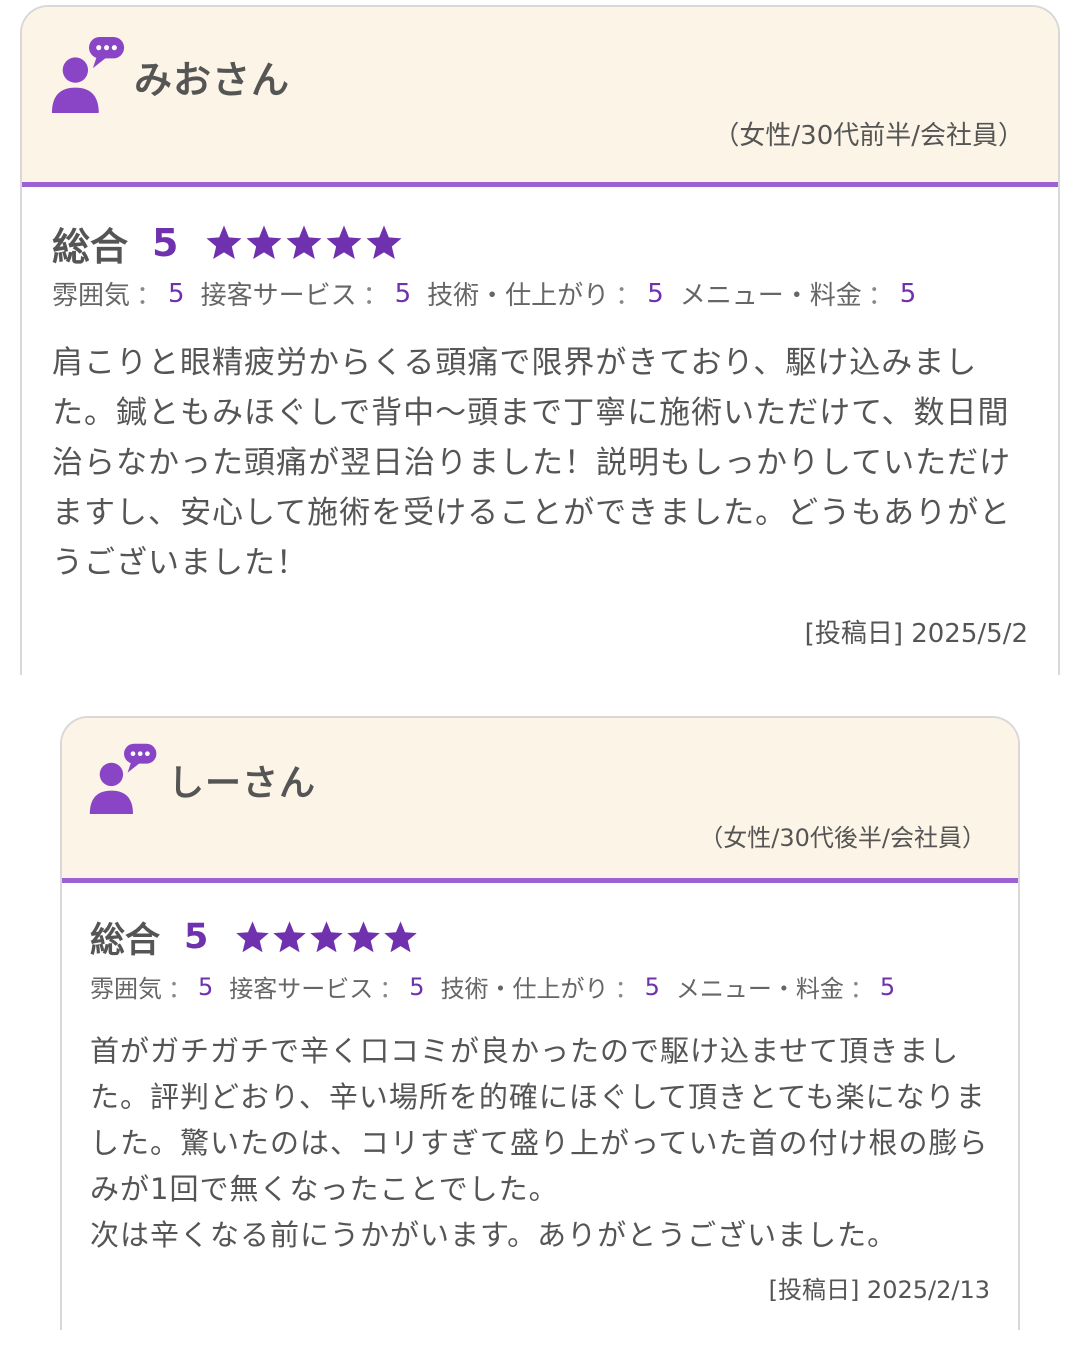 Image resolution: width=1080 pixels, height=1350 pixels. Describe the element at coordinates (916, 634) in the screenshot. I see `post-date: [投稿日] 2025/5/2` at that location.